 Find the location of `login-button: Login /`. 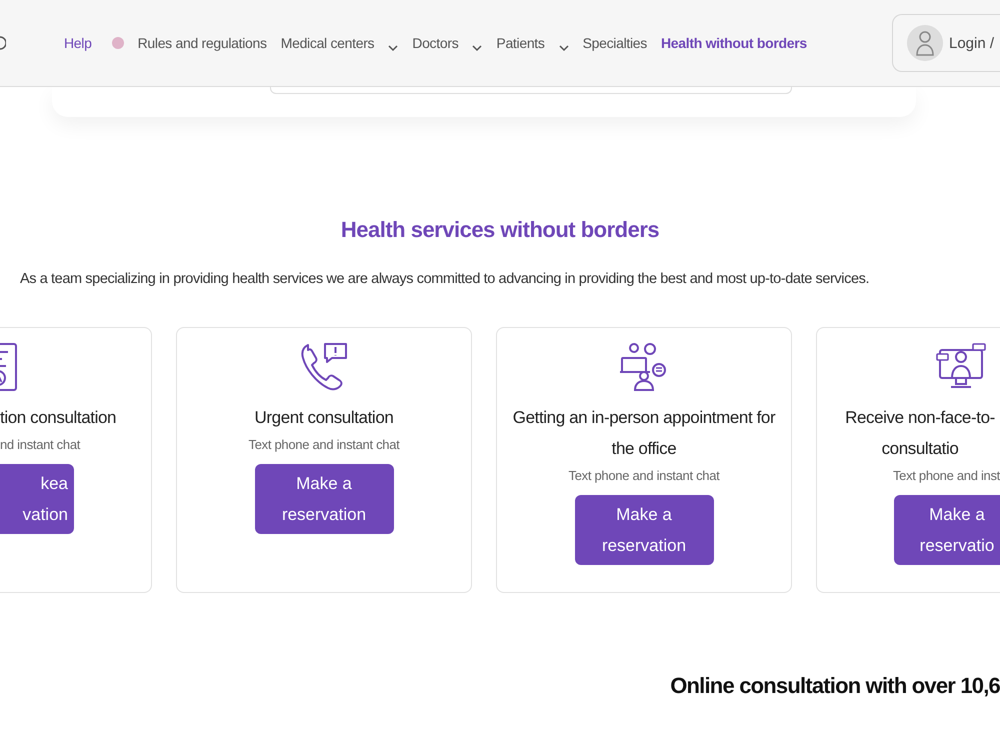

login-button: Login / is located at coordinates (946, 43).